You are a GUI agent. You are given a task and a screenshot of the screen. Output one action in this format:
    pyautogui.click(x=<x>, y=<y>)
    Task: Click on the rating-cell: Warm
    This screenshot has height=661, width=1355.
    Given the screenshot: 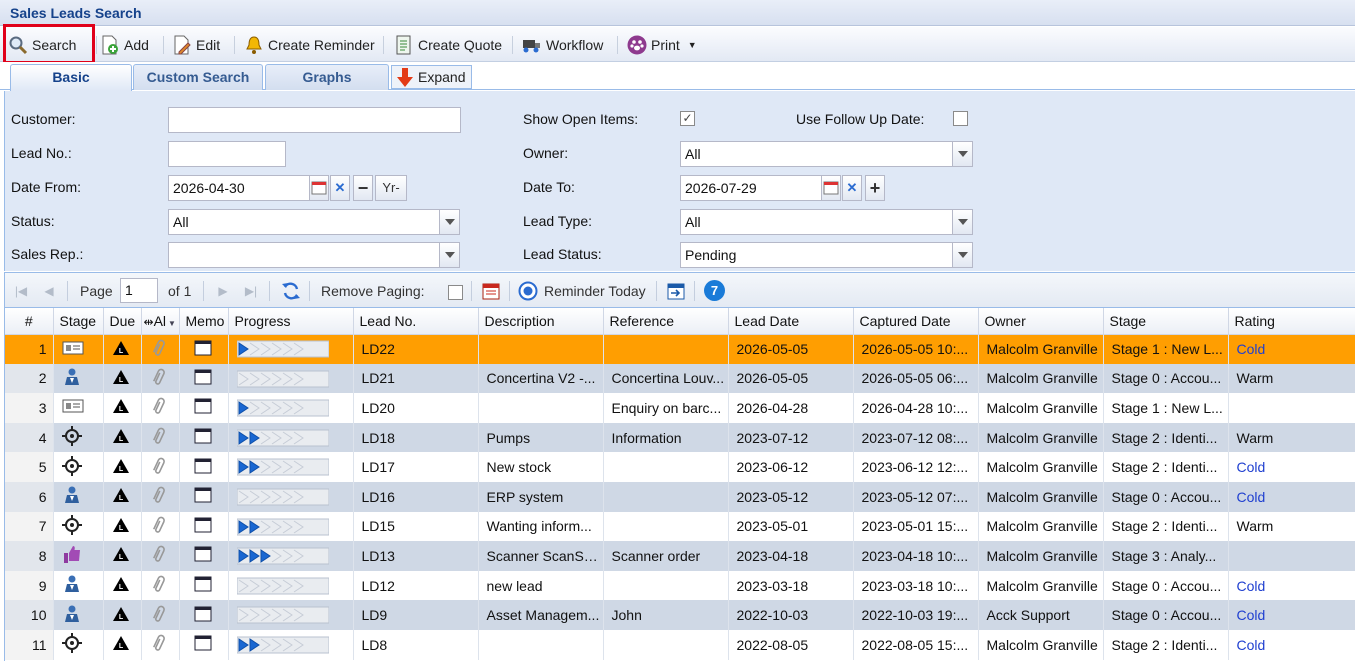 What is the action you would take?
    pyautogui.click(x=1291, y=378)
    